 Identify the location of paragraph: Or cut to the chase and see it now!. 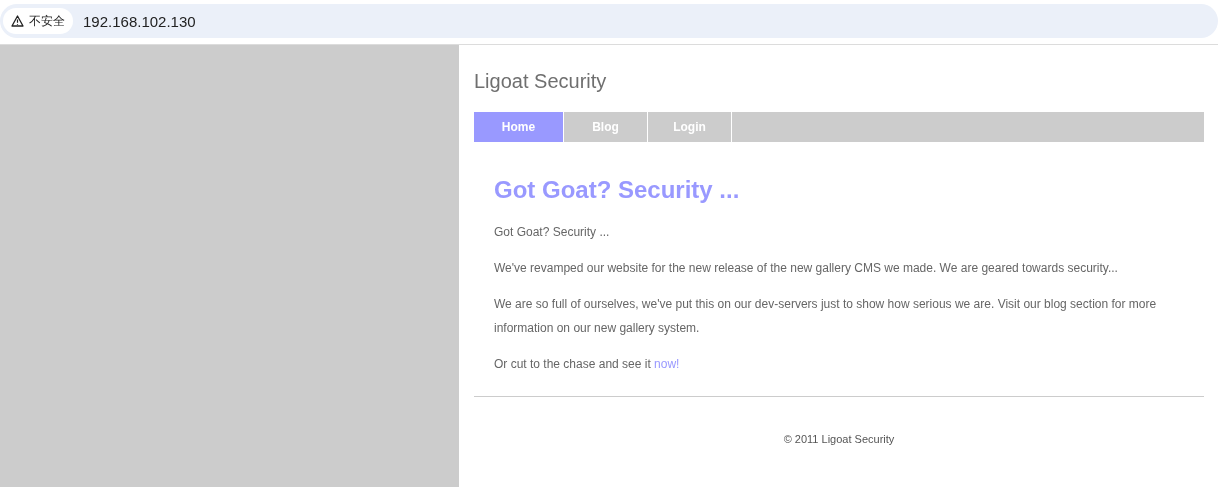
(587, 364).